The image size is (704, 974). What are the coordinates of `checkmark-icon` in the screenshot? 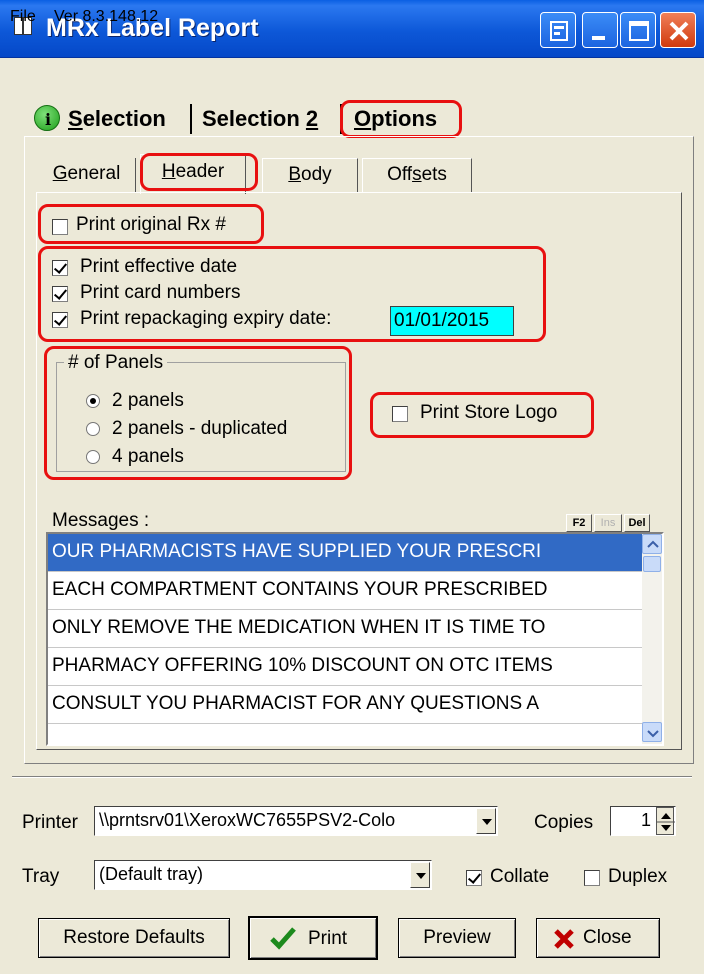 It's located at (283, 938).